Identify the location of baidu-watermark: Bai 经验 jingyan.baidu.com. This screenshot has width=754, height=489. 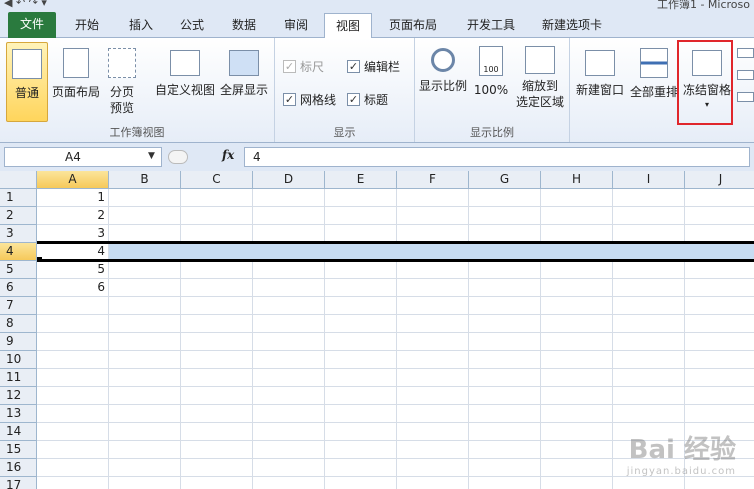
(681, 456).